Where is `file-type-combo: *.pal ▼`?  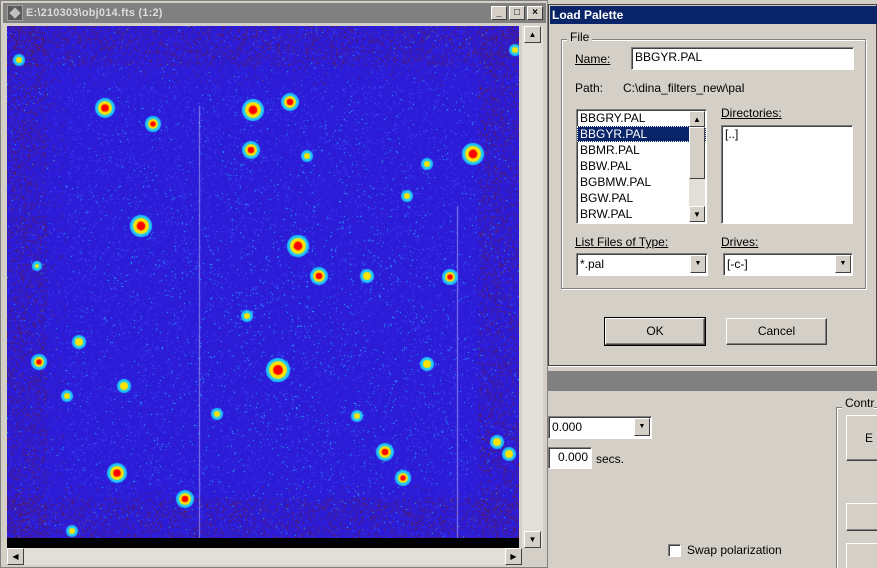 file-type-combo: *.pal ▼ is located at coordinates (642, 264).